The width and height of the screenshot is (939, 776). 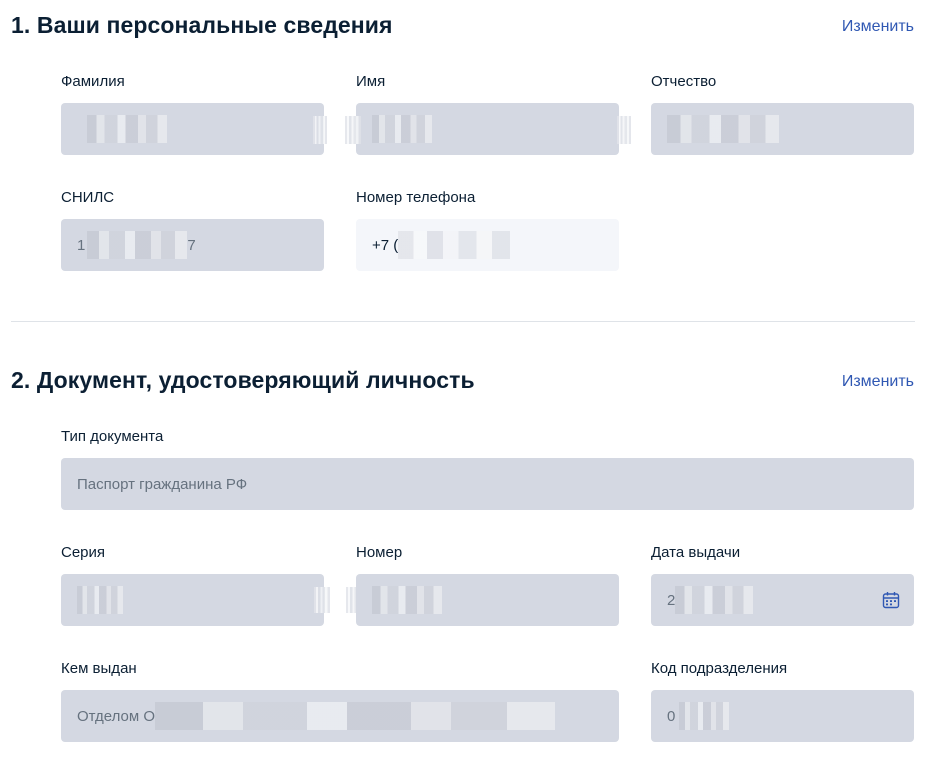 I want to click on series-redacted, so click(x=100, y=600).